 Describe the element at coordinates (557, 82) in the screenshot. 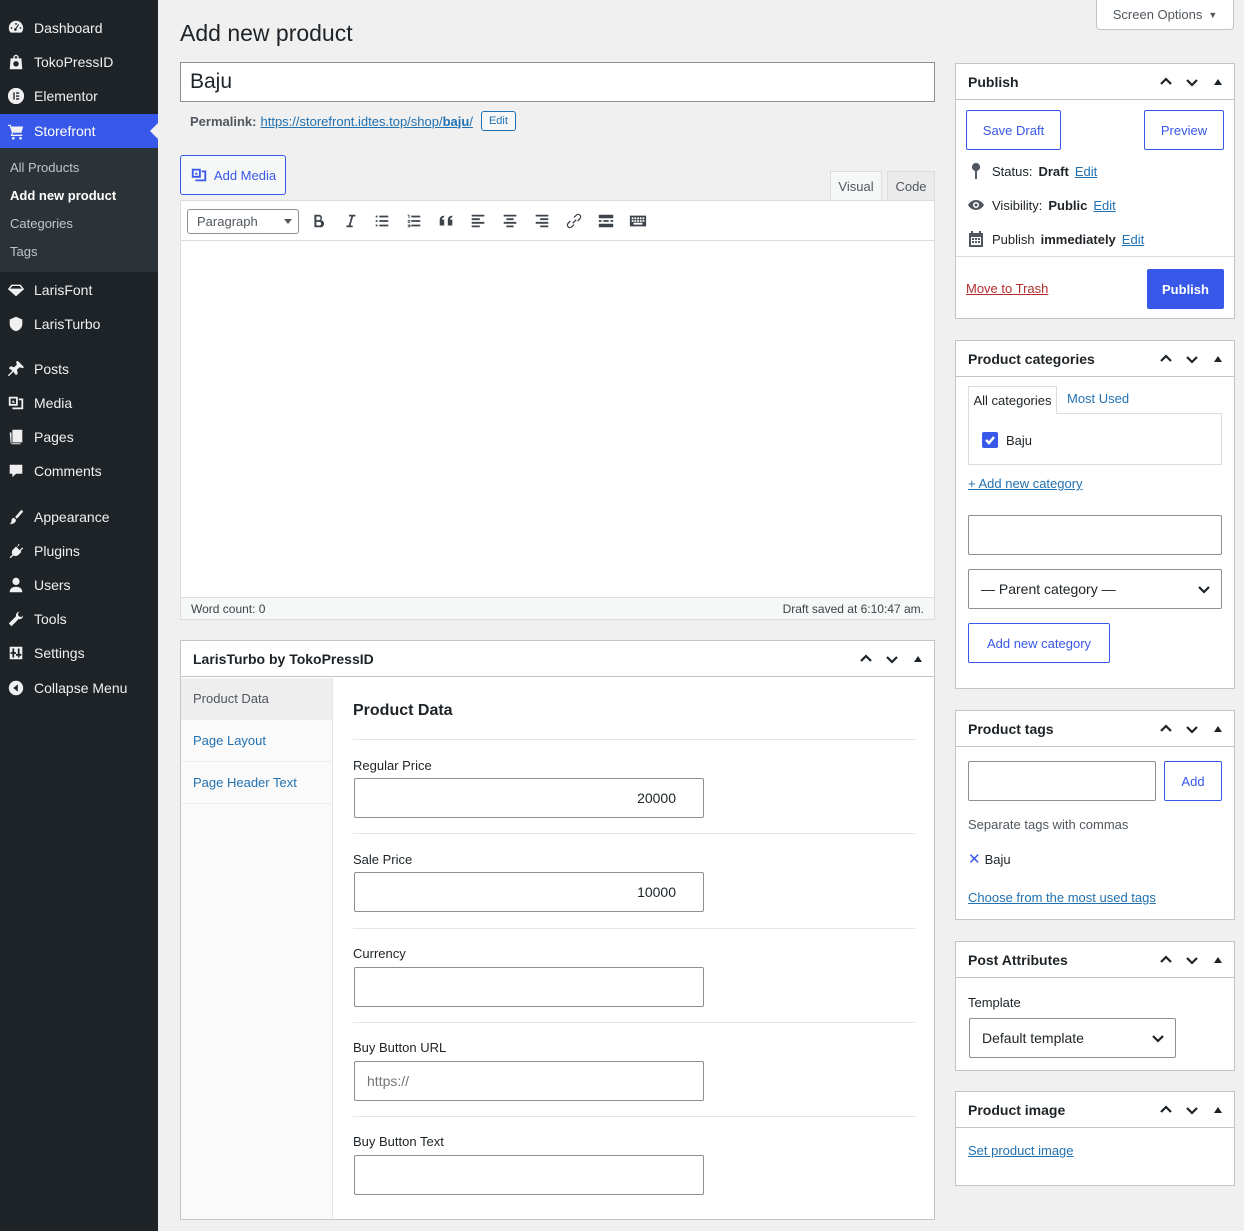

I see `product-title-input` at that location.